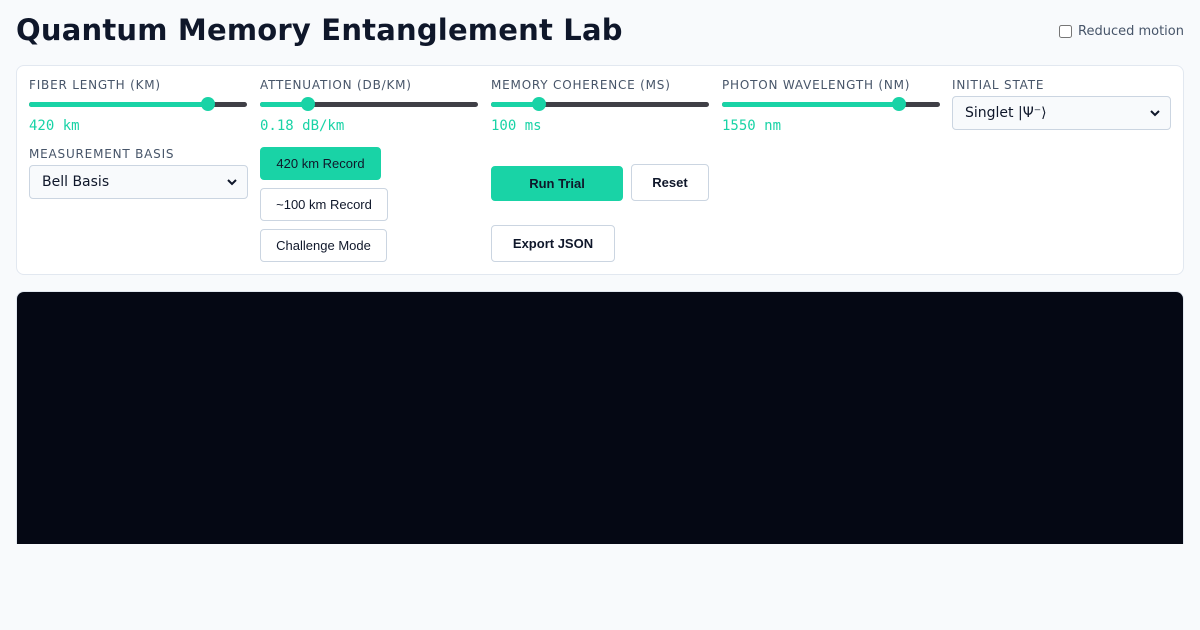 The image size is (1200, 630). I want to click on reset-button: Reset, so click(670, 182).